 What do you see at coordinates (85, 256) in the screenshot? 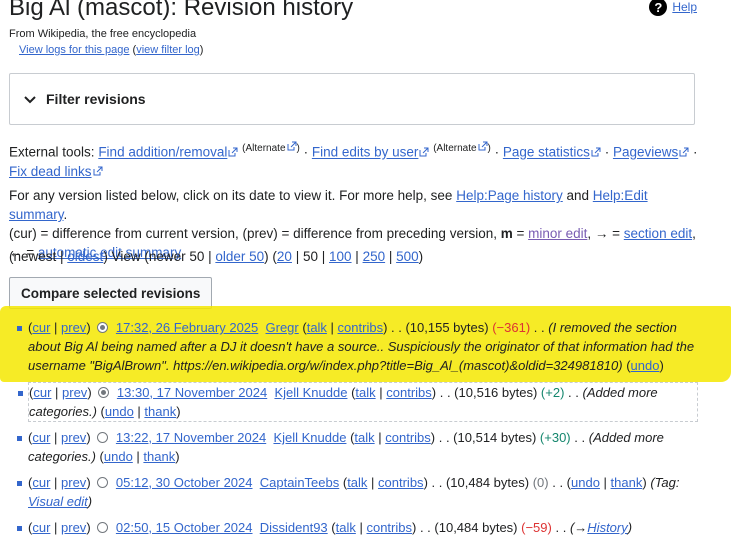
I see `oldest-link: oldest` at bounding box center [85, 256].